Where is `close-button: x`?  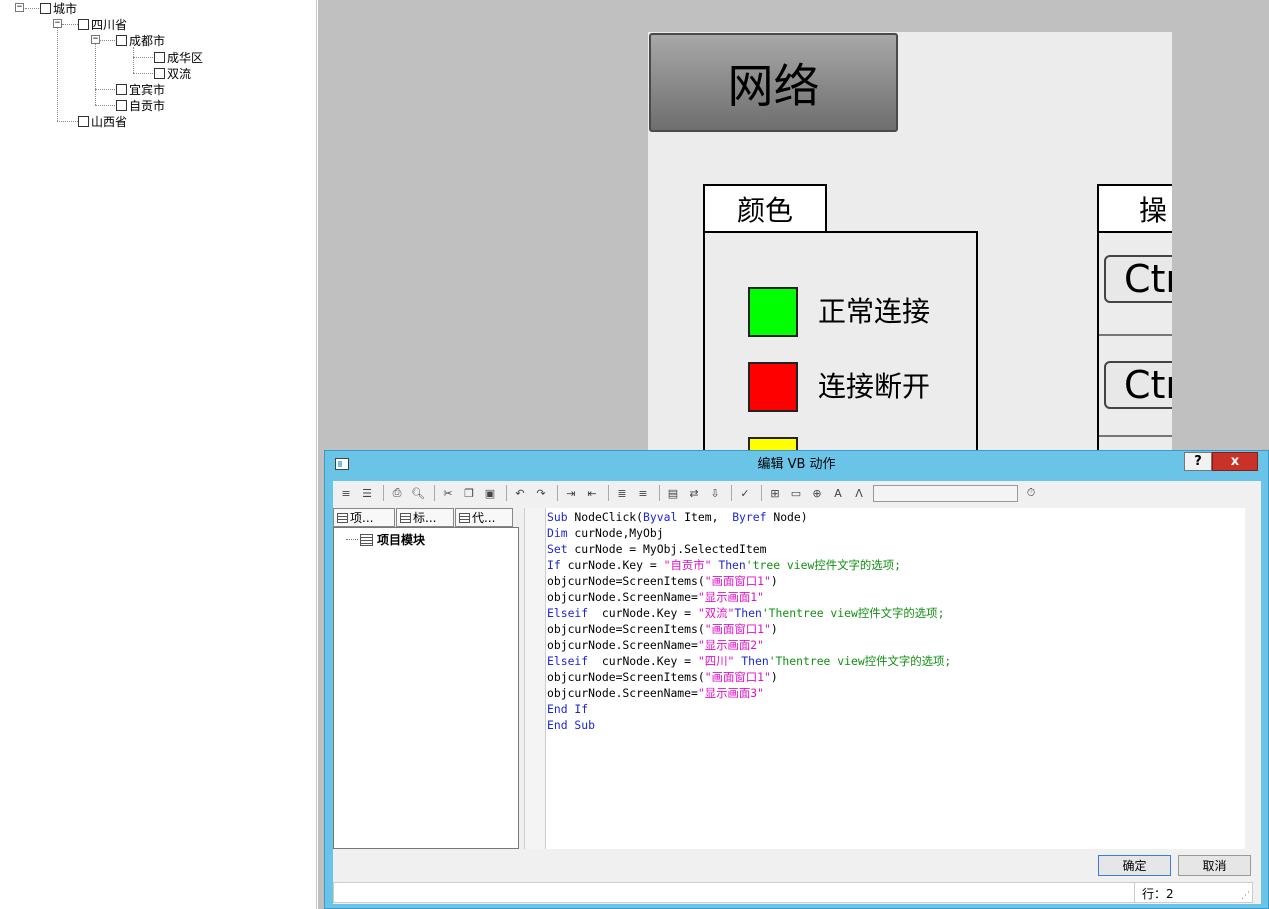
close-button: x is located at coordinates (1235, 461).